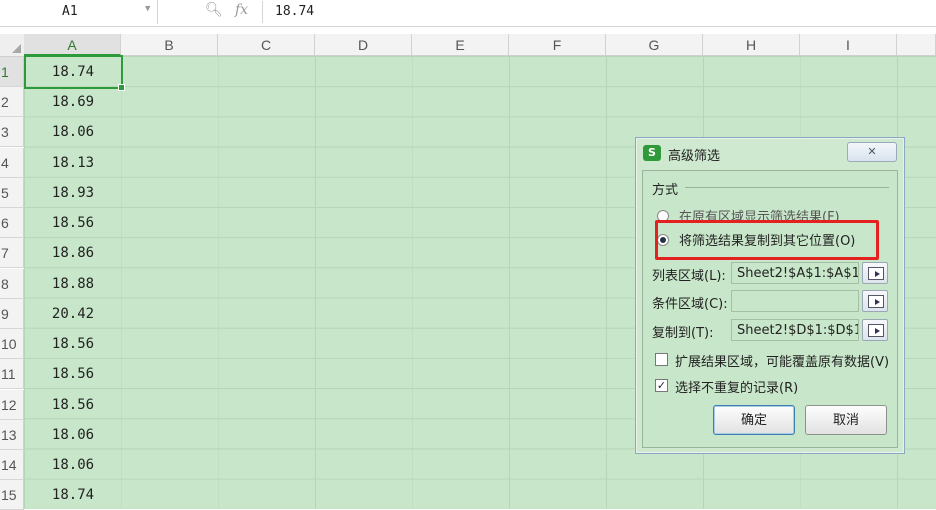 Image resolution: width=936 pixels, height=510 pixels. What do you see at coordinates (557, 45) in the screenshot?
I see `column-header-f: F` at bounding box center [557, 45].